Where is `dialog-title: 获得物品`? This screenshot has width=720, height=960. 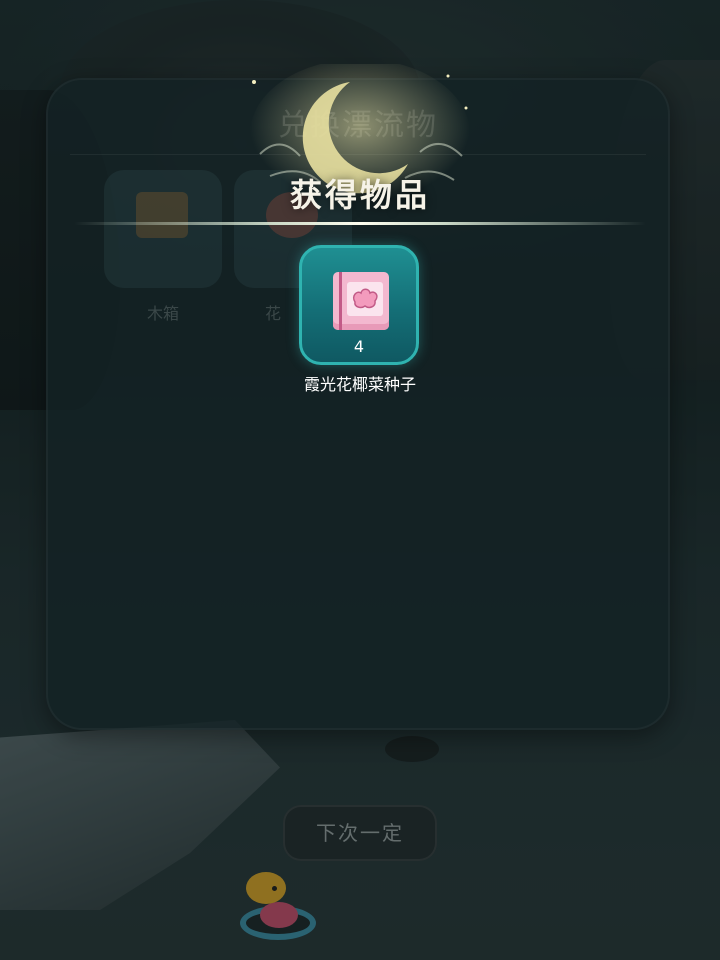
dialog-title: 获得物品 is located at coordinates (359, 195).